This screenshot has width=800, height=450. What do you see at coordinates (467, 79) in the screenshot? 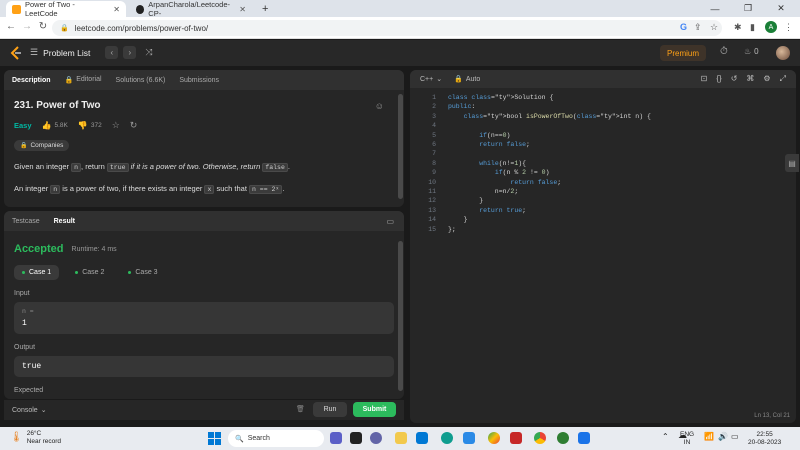
I see `auto-mode: 🔒 Auto` at bounding box center [467, 79].